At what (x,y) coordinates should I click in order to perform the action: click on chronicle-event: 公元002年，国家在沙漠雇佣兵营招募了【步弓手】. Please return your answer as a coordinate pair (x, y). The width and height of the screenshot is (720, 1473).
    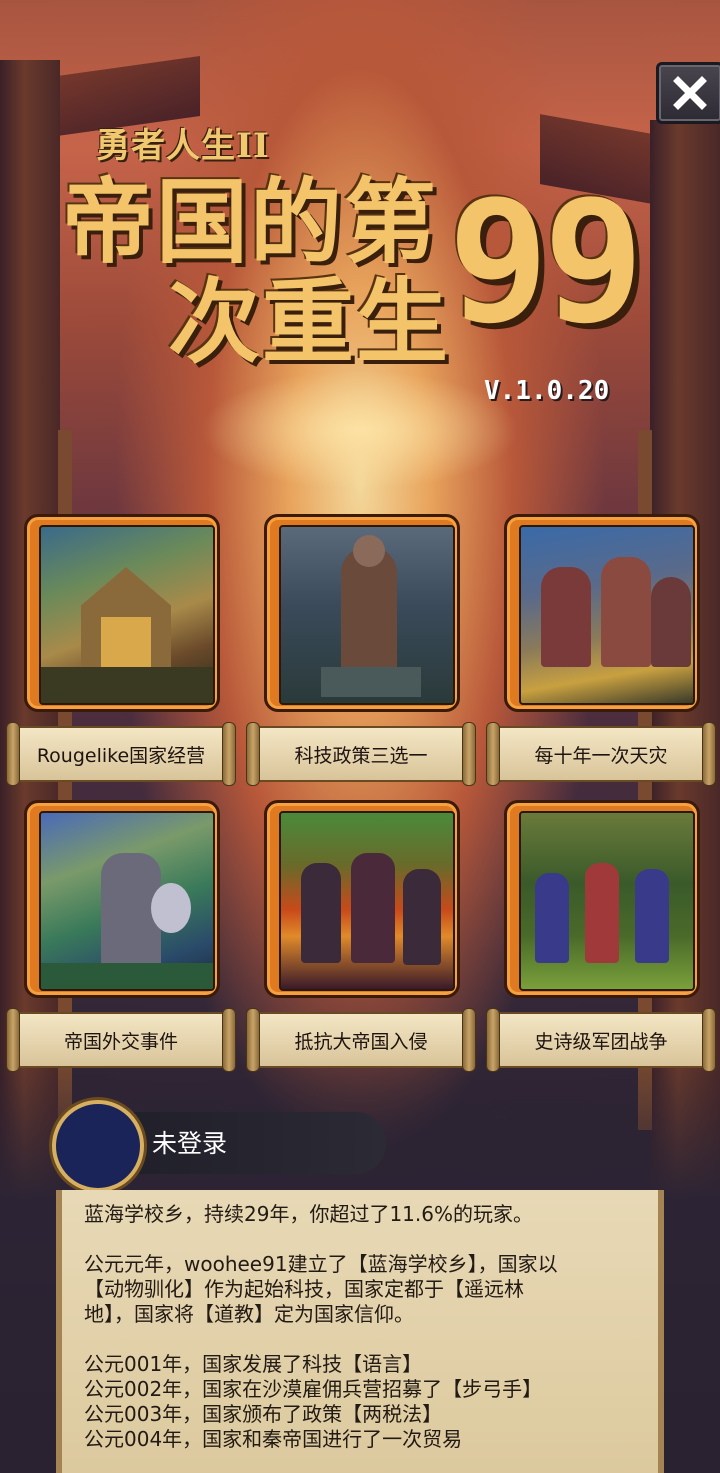
    Looking at the image, I should click on (313, 1389).